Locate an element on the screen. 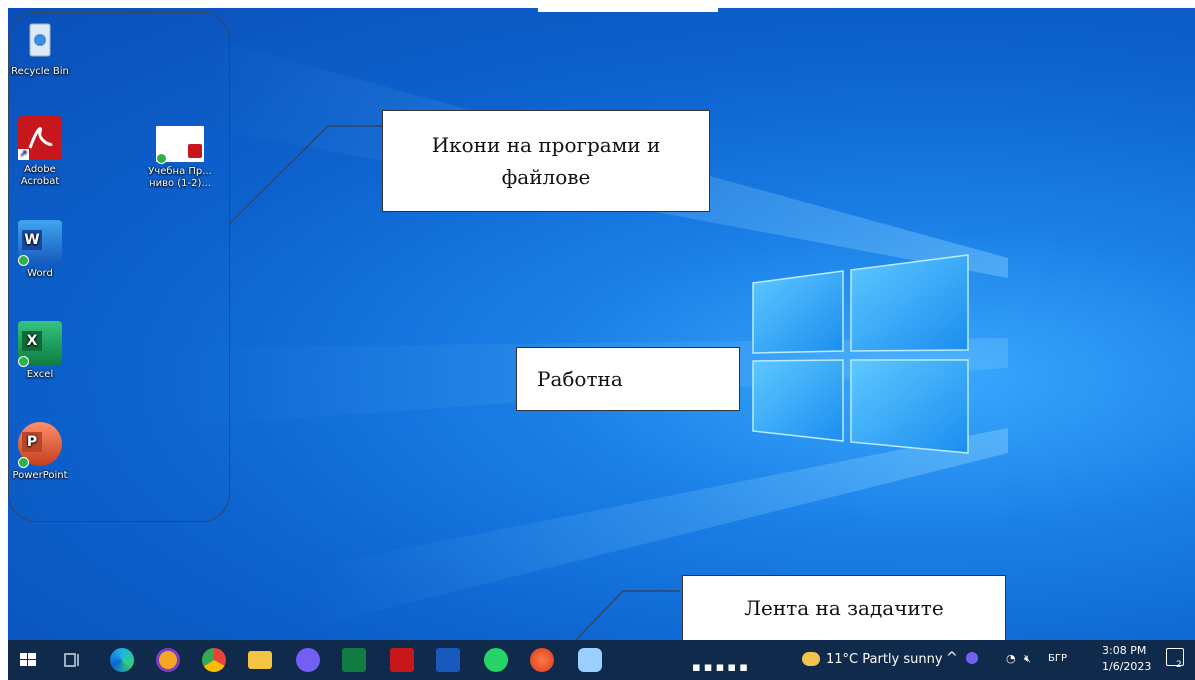  task-view-icon is located at coordinates (72, 660).